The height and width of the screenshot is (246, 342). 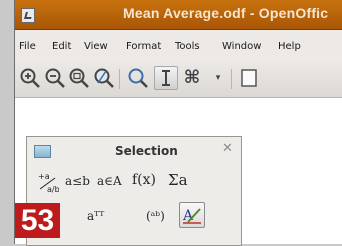 I want to click on zoom-out-icon, so click(x=55, y=78).